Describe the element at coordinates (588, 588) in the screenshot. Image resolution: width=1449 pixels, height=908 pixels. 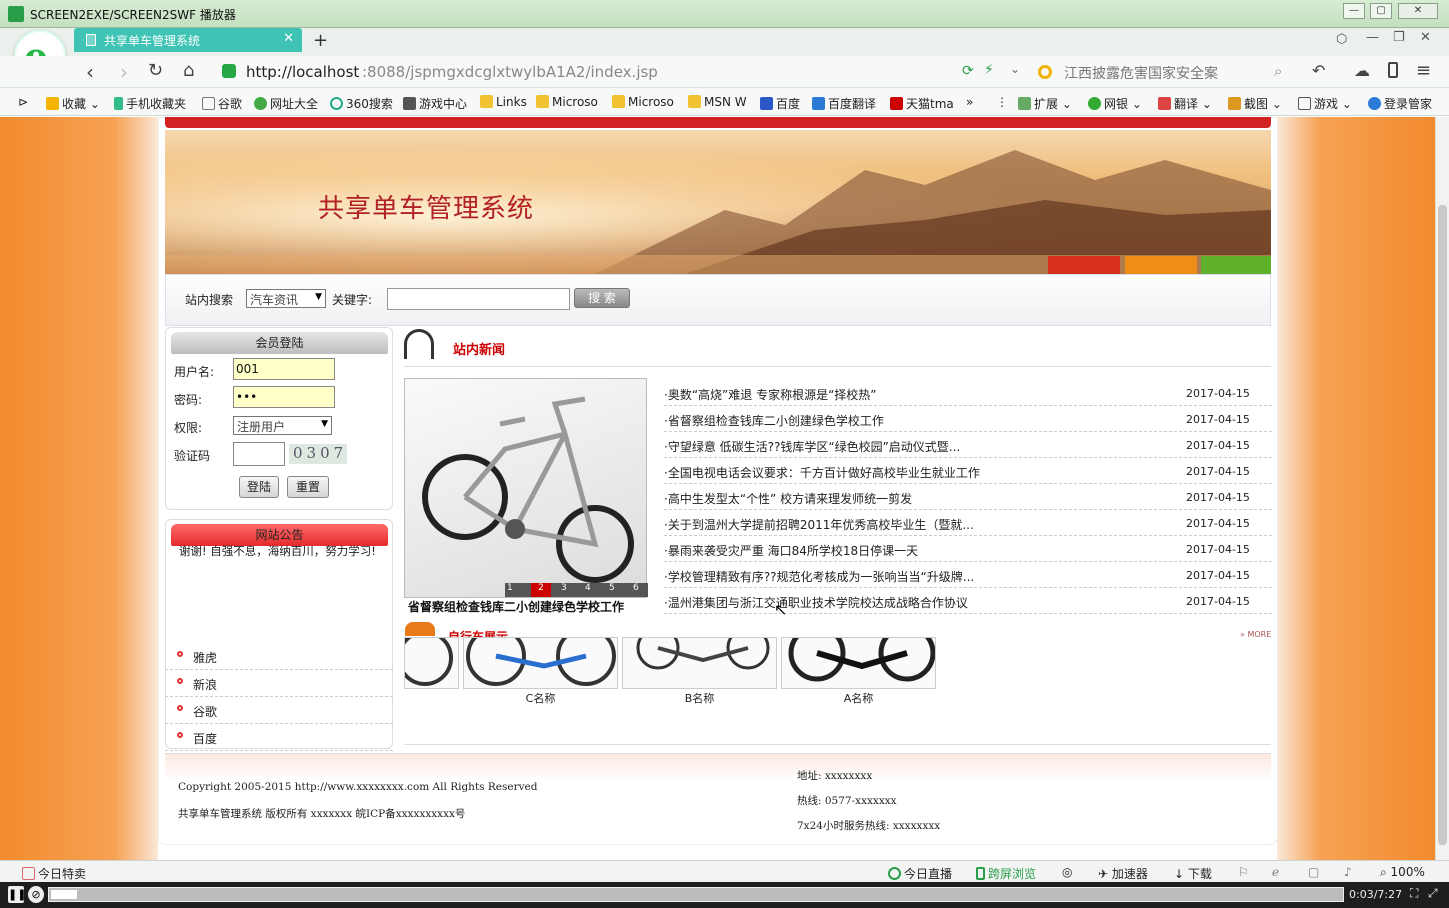
I see `pager-4: 4` at that location.